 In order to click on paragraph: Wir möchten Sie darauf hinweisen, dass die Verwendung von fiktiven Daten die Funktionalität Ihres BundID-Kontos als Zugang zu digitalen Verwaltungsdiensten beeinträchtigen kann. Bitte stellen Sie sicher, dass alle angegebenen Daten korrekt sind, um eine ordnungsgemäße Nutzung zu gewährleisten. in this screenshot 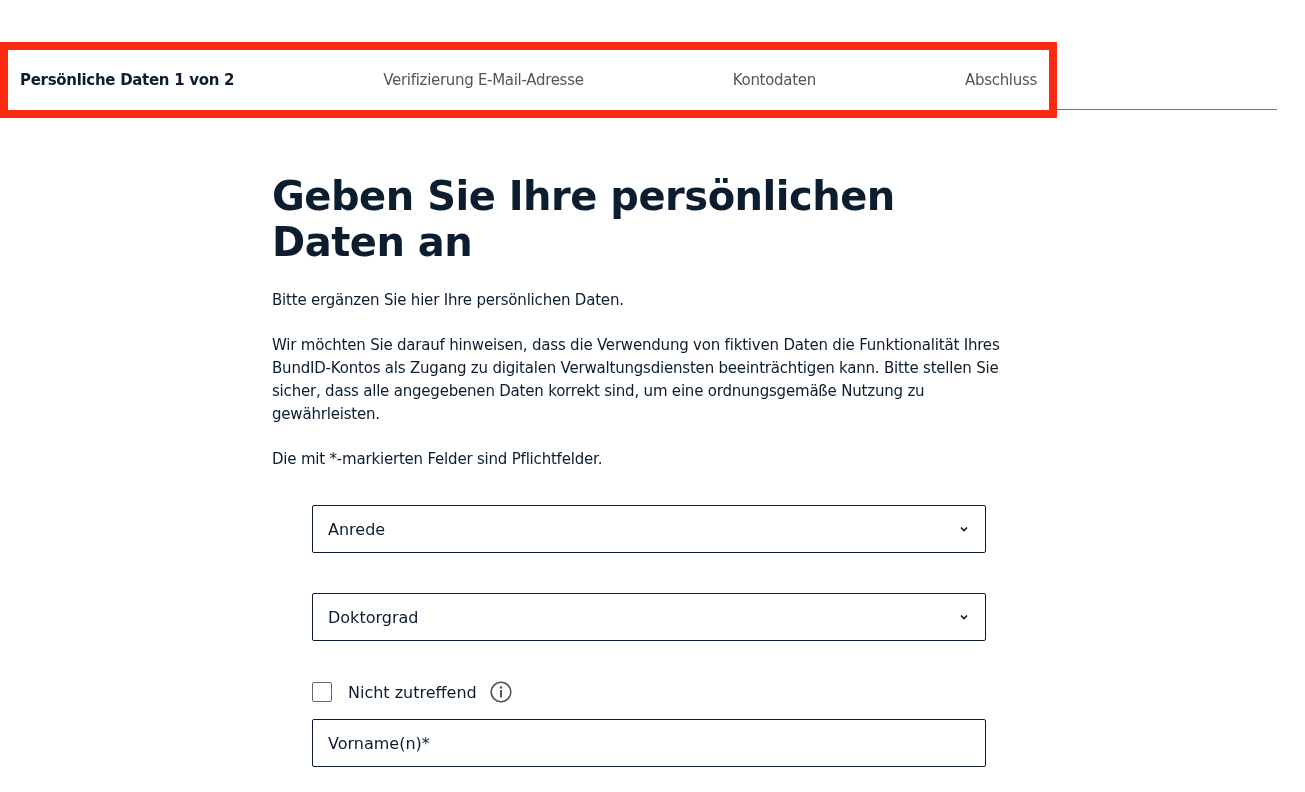, I will do `click(636, 380)`.